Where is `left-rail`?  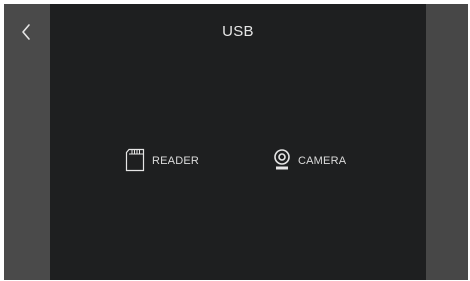
left-rail is located at coordinates (27, 142).